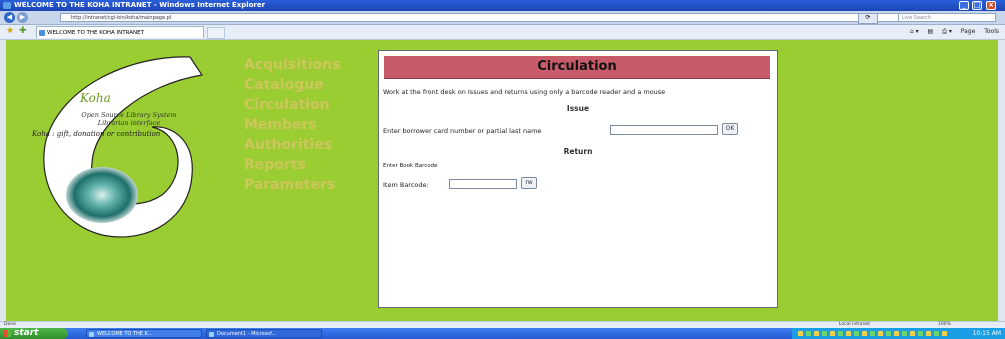  I want to click on tab-title: WELCOME TO THE KOHA INTRANET, so click(95, 33).